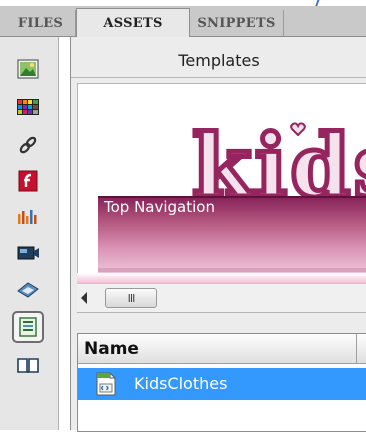  I want to click on colors-icon, so click(28, 107).